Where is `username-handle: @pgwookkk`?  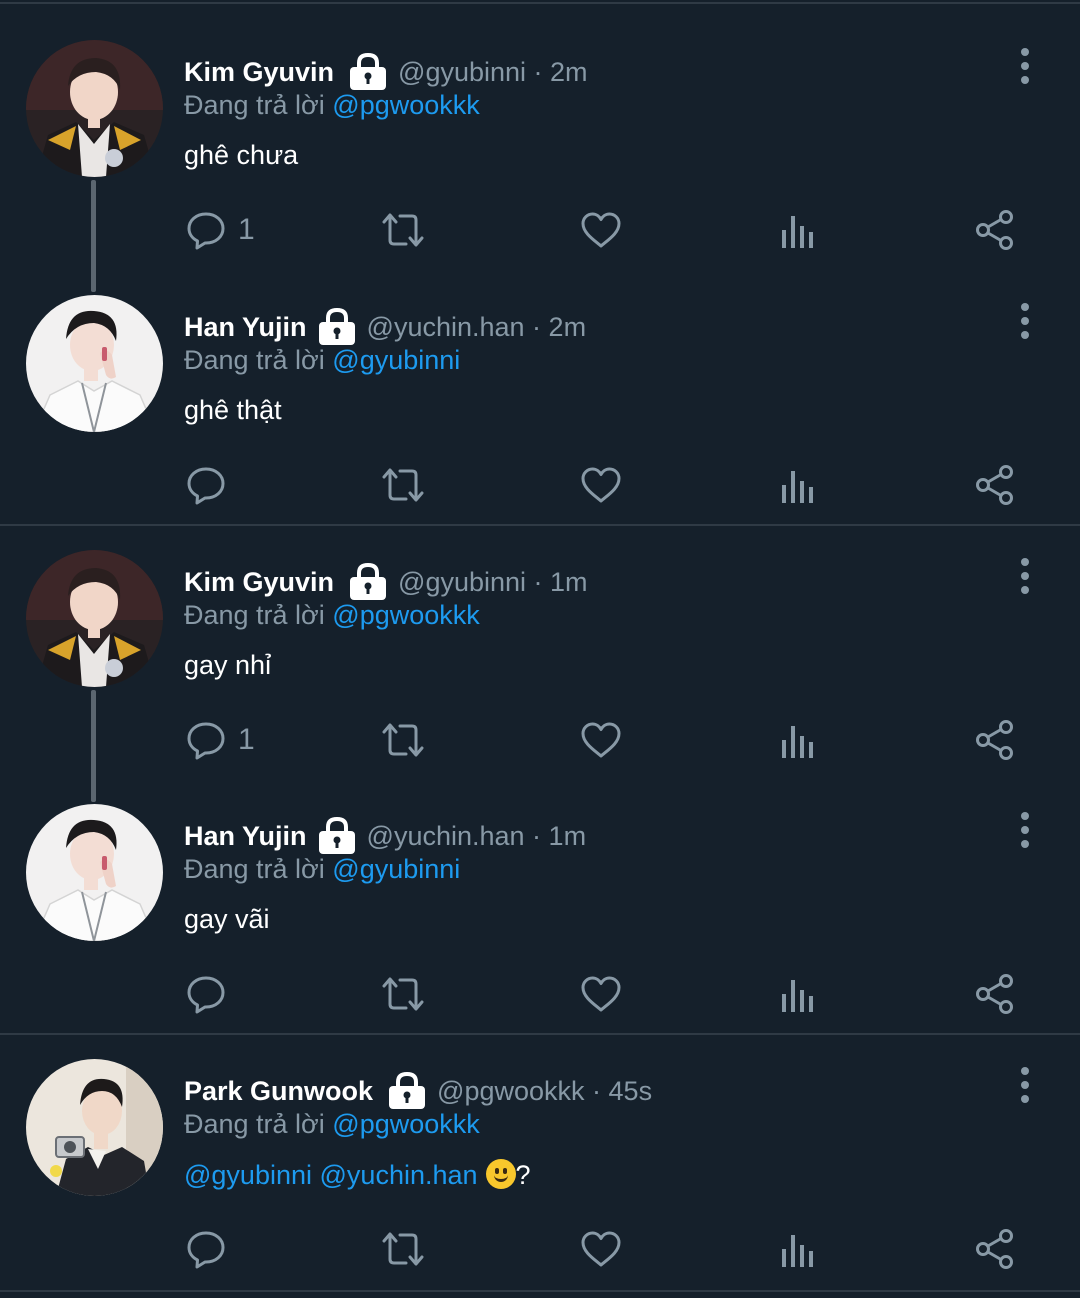
username-handle: @pgwookkk is located at coordinates (510, 1091).